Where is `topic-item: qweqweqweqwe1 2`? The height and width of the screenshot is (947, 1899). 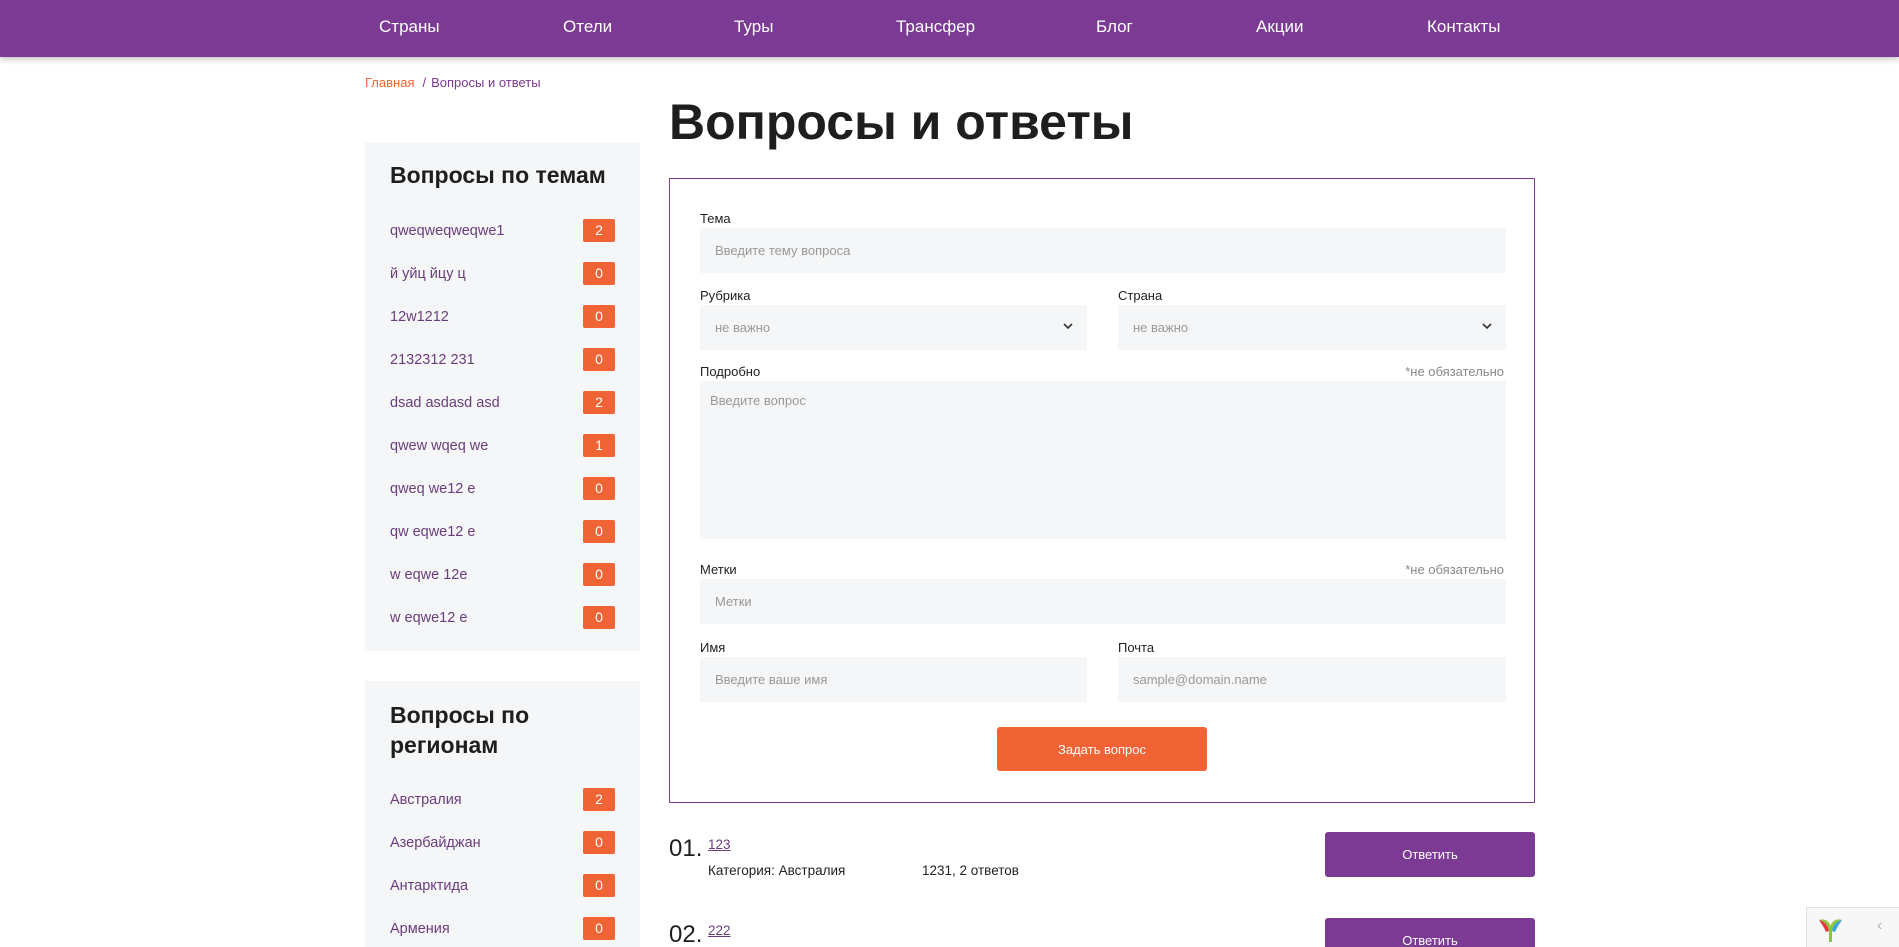
topic-item: qweqweqweqwe1 2 is located at coordinates (502, 231).